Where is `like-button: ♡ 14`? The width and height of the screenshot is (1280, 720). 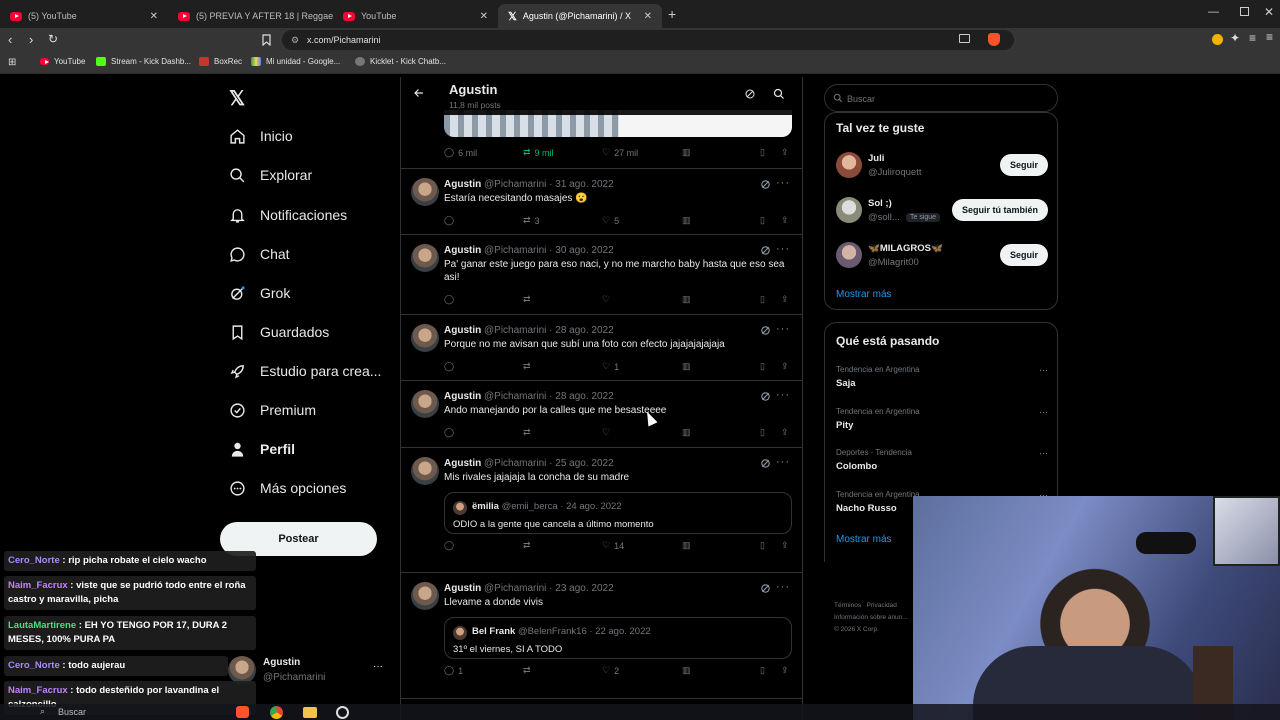
like-button: ♡ 14 is located at coordinates (613, 545).